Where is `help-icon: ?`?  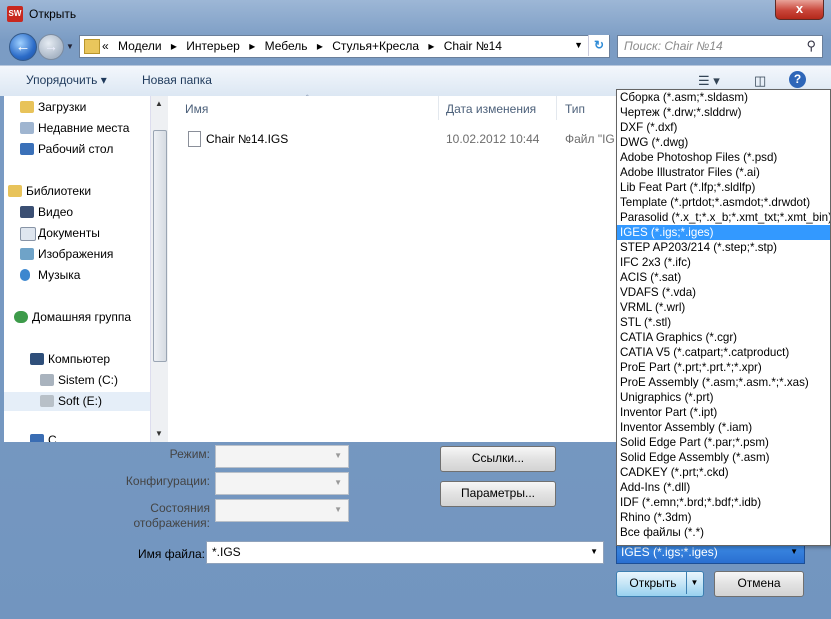 help-icon: ? is located at coordinates (797, 79).